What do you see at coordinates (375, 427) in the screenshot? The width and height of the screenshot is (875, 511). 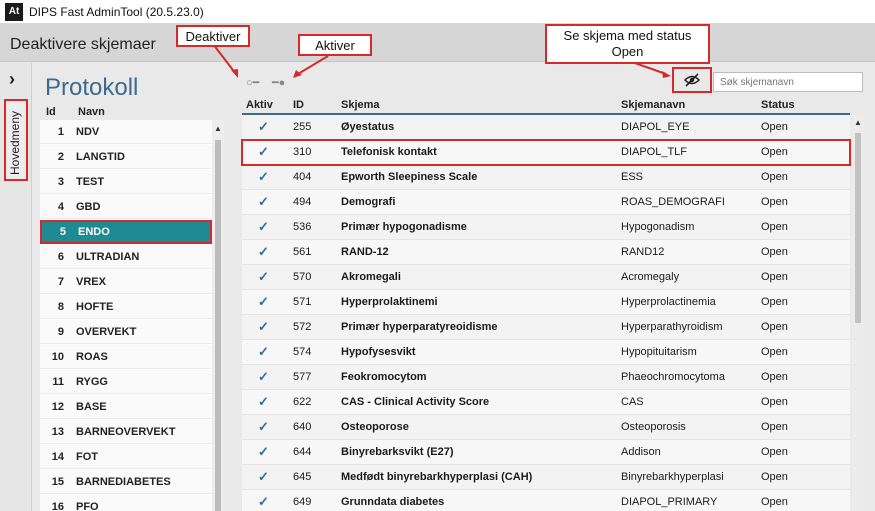 I see `cell-form: Osteoporose` at bounding box center [375, 427].